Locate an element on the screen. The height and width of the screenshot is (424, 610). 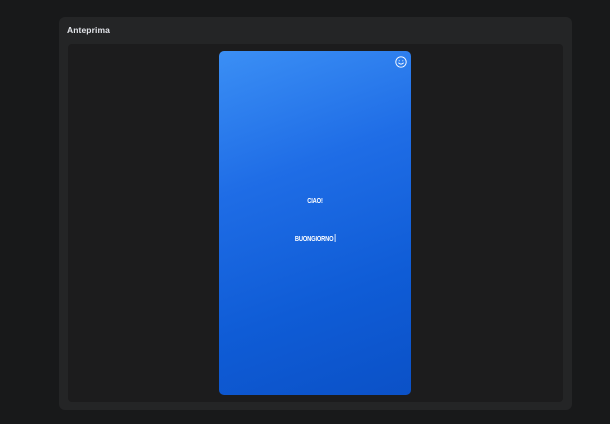
smiley-icon is located at coordinates (400, 61).